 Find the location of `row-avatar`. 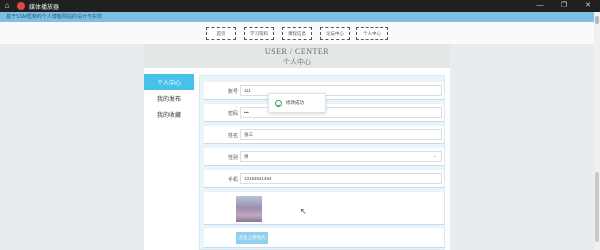

row-avatar is located at coordinates (324, 208).